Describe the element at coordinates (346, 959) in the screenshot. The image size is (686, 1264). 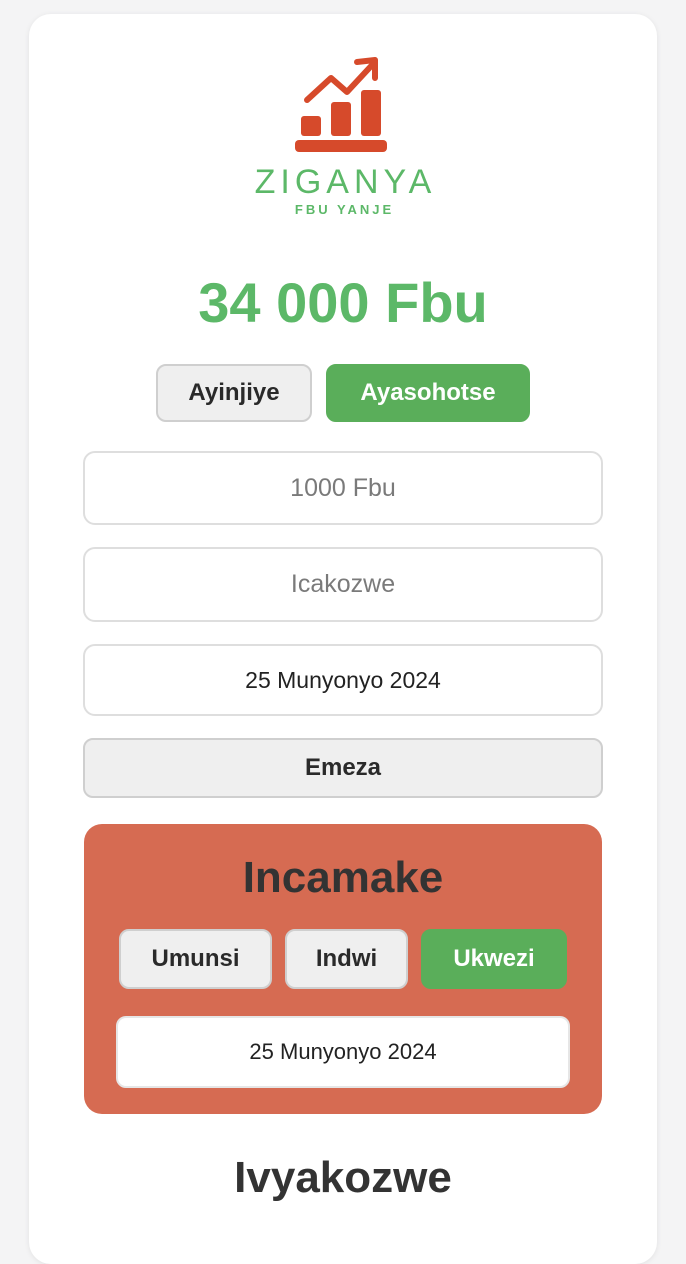
I see `period-week-button: Indwi` at that location.